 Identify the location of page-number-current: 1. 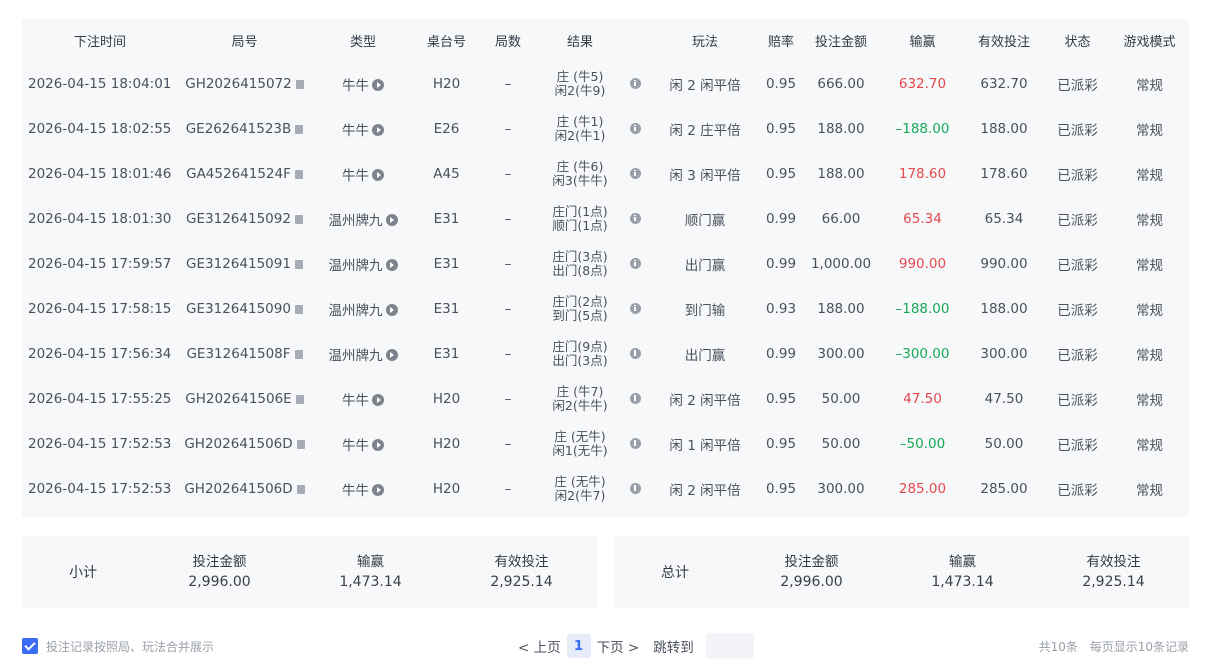
(578, 646).